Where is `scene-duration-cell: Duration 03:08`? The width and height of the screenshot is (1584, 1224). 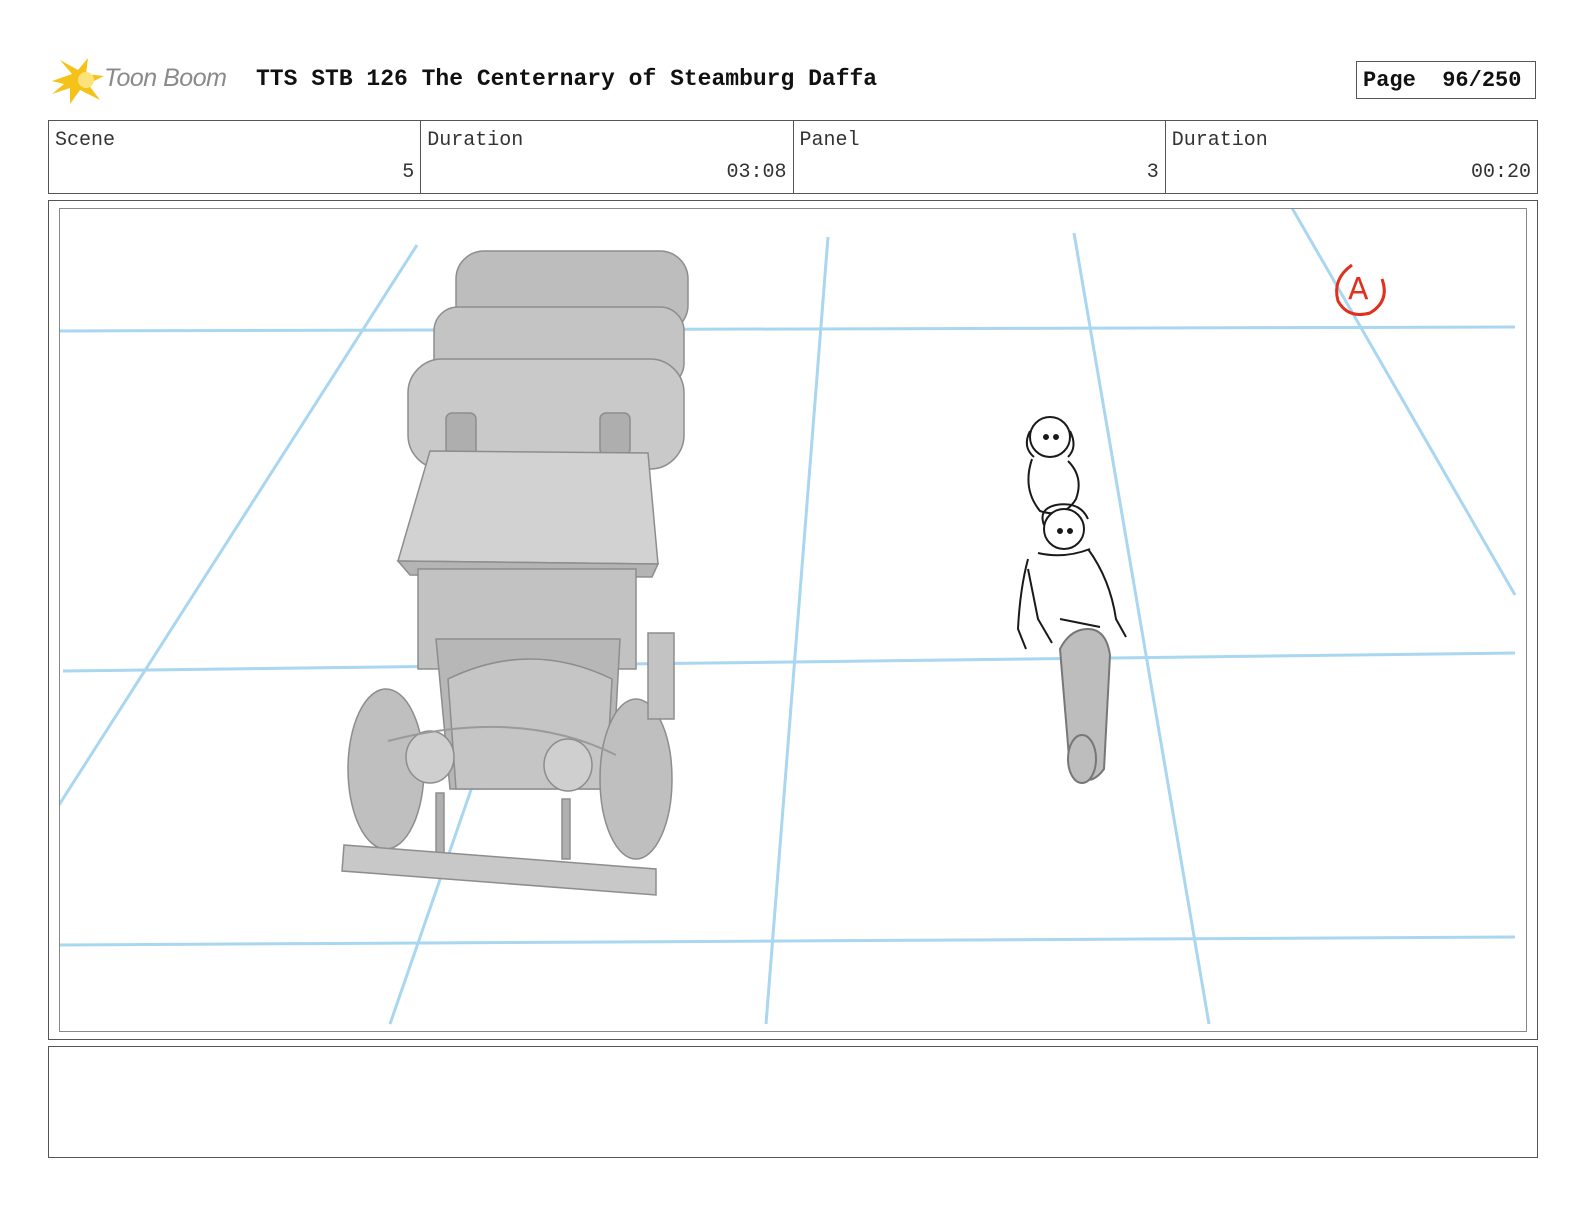
scene-duration-cell: Duration 03:08 is located at coordinates (607, 157).